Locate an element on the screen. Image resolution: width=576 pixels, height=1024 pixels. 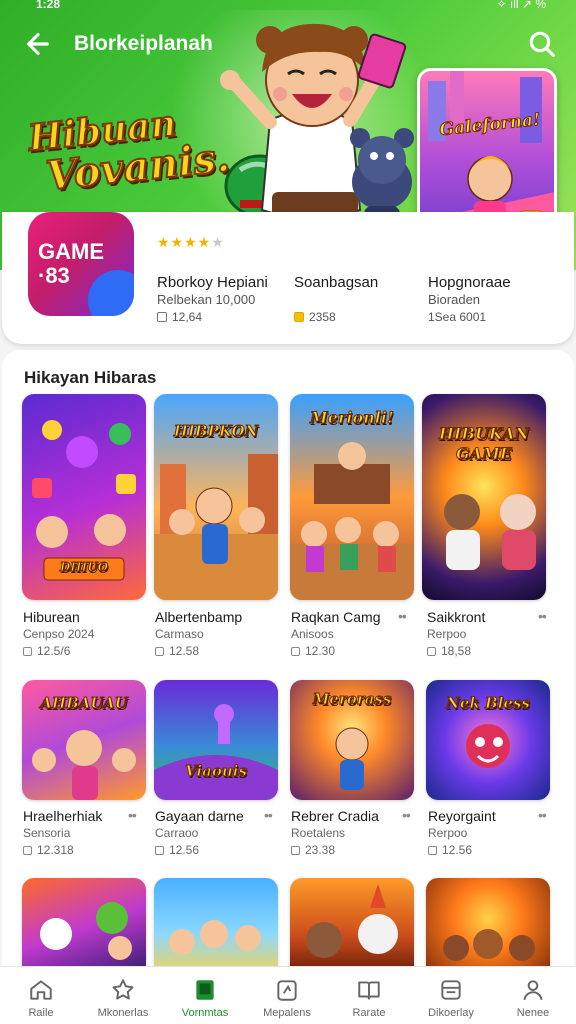
game-3-more-icon: •• is located at coordinates (402, 616).